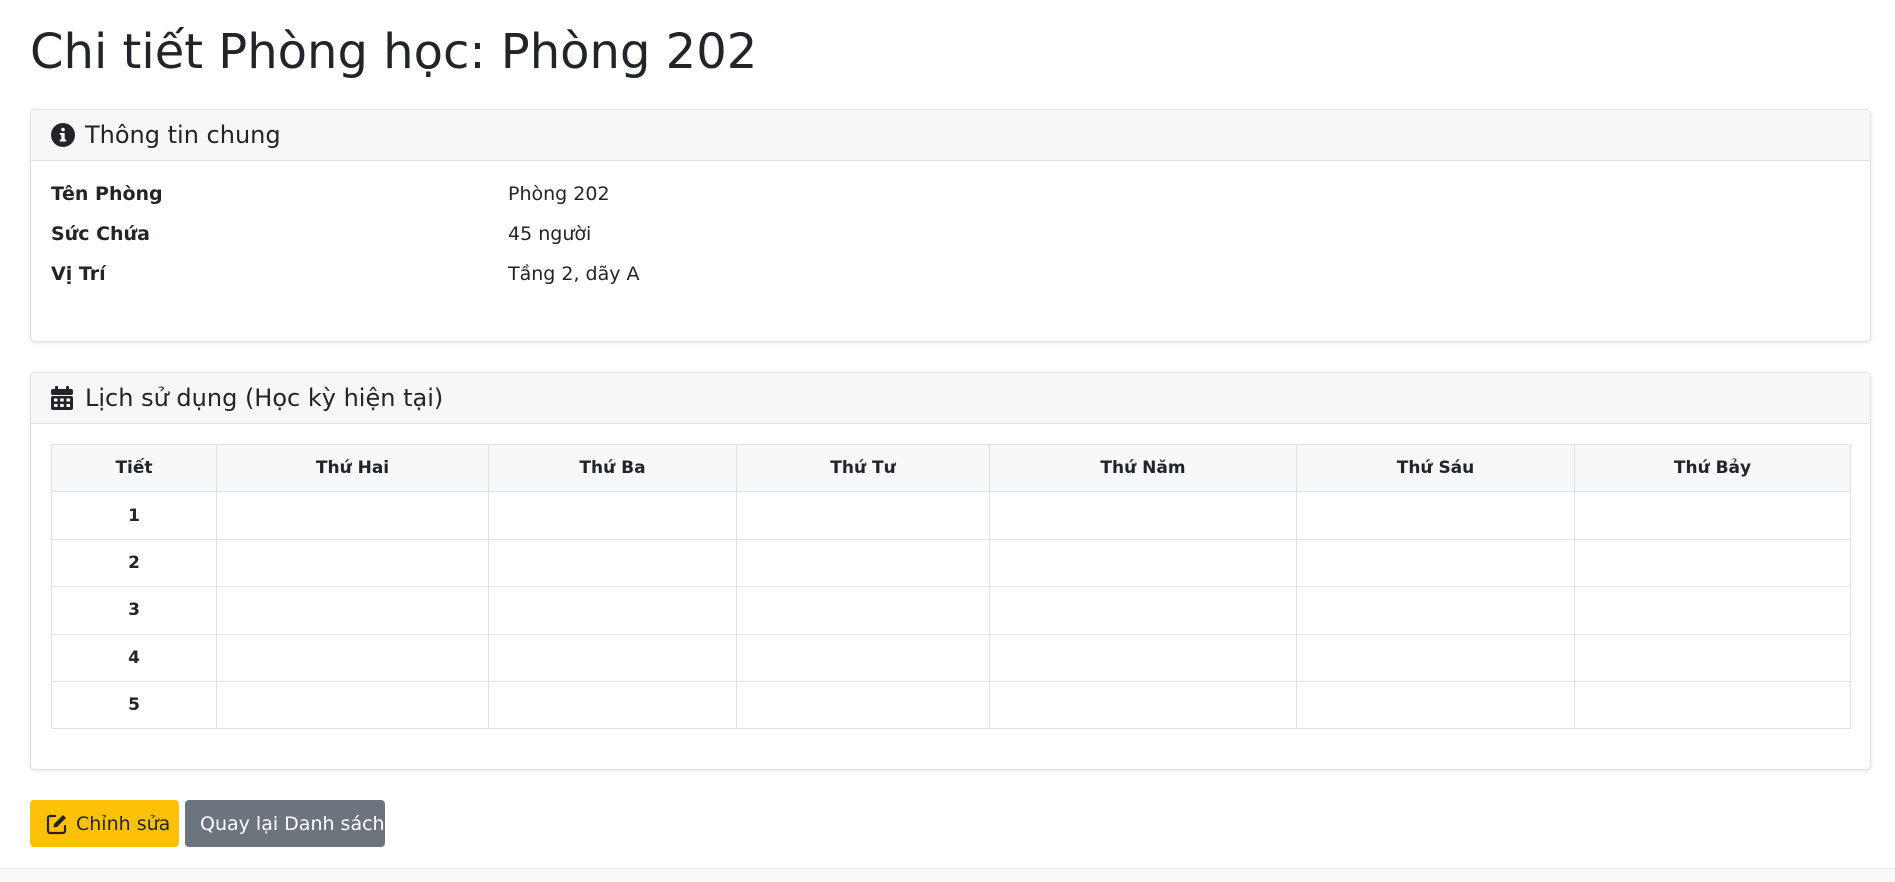  What do you see at coordinates (134, 468) in the screenshot?
I see `column-header-period: Tiết` at bounding box center [134, 468].